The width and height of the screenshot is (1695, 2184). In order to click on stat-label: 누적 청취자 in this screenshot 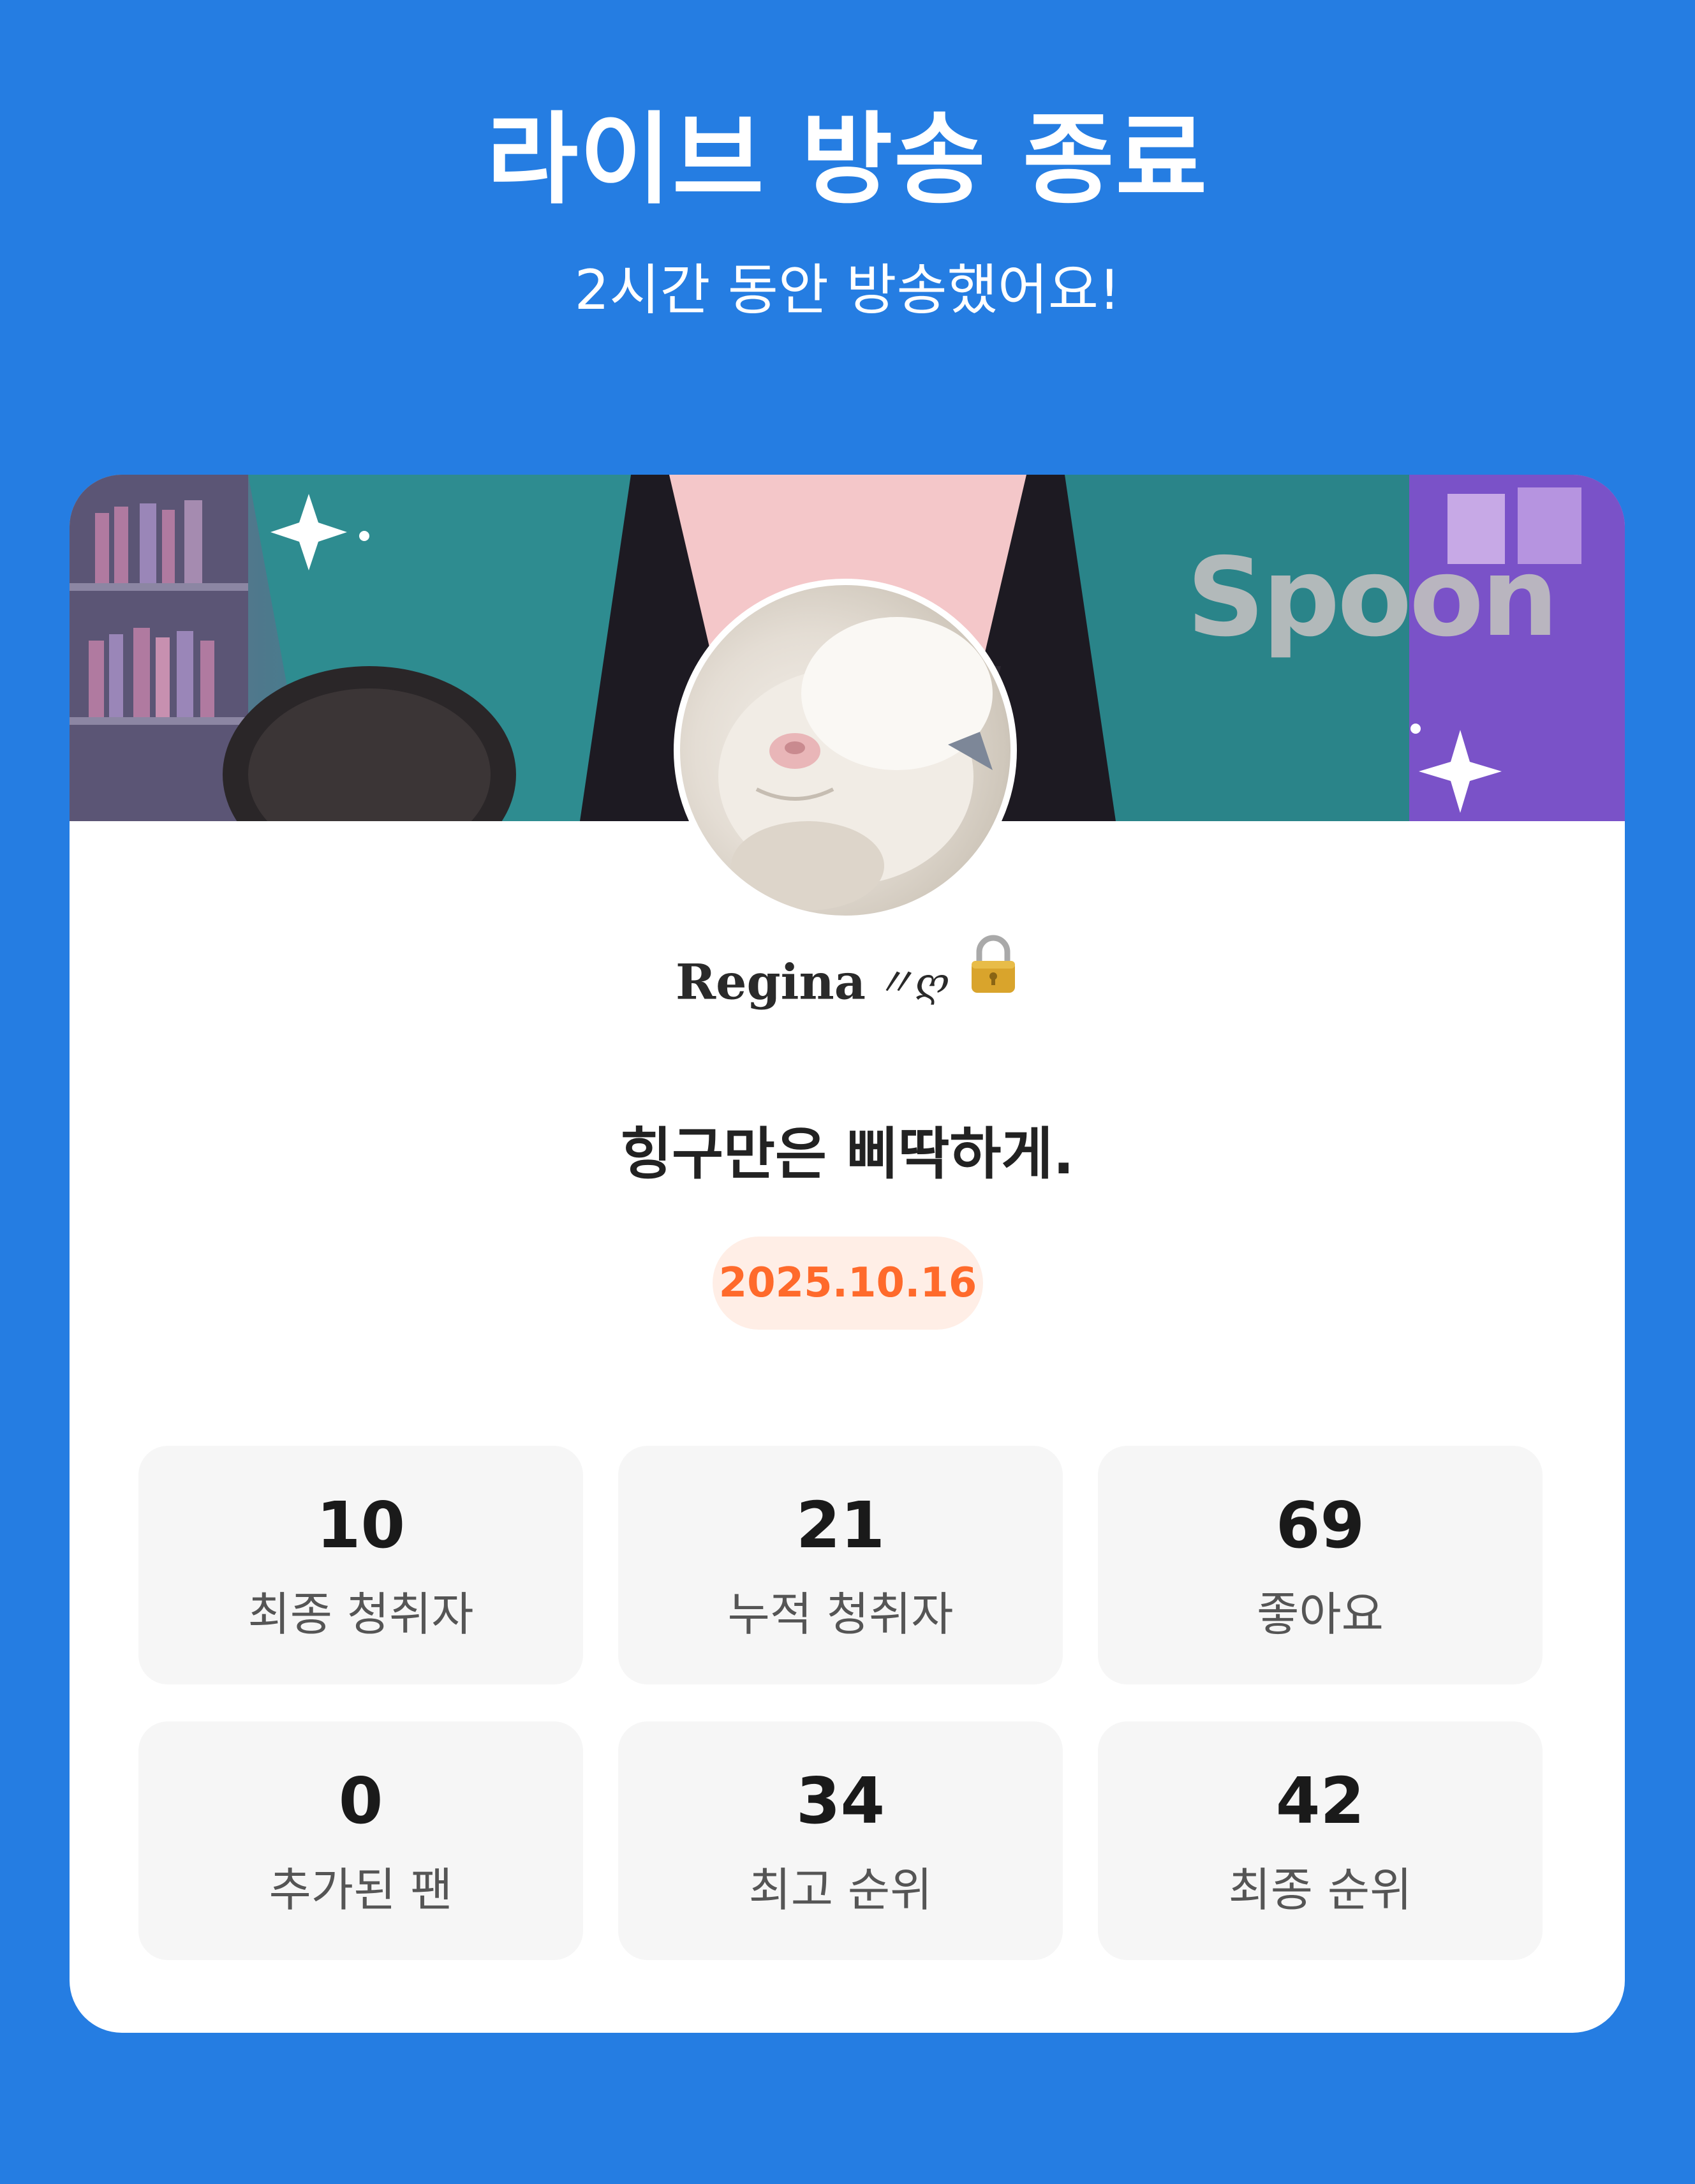, I will do `click(840, 1614)`.